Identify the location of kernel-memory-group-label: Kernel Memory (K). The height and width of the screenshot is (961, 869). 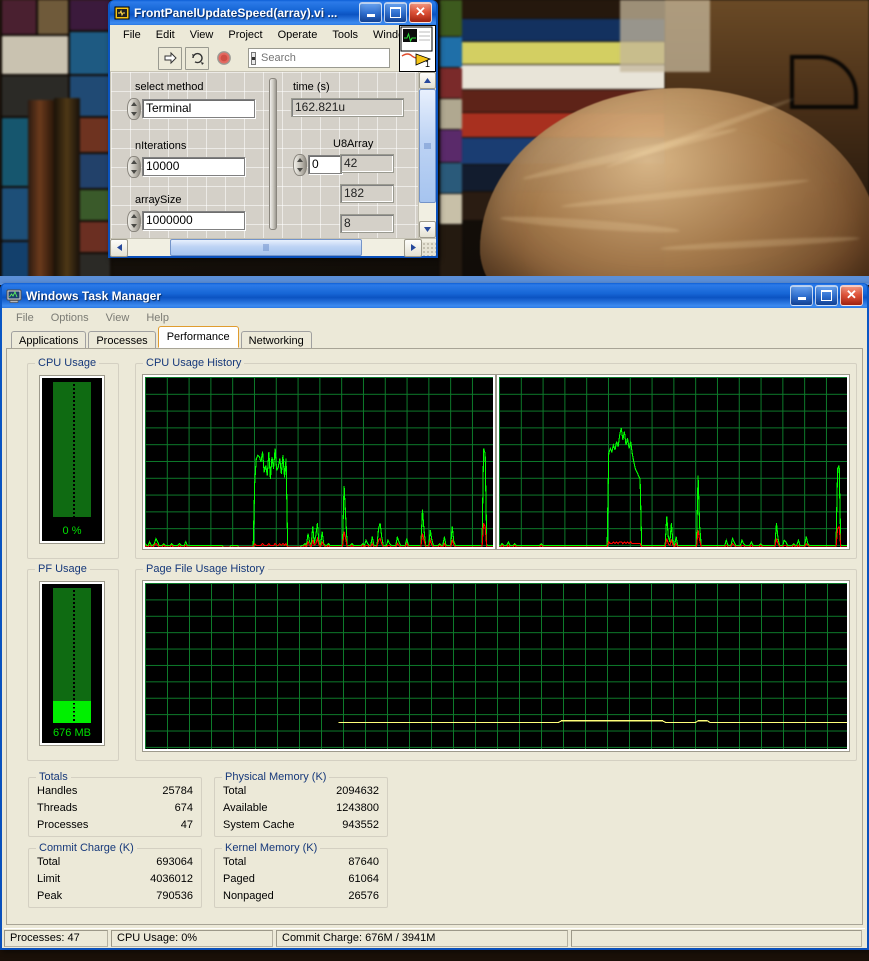
(271, 848).